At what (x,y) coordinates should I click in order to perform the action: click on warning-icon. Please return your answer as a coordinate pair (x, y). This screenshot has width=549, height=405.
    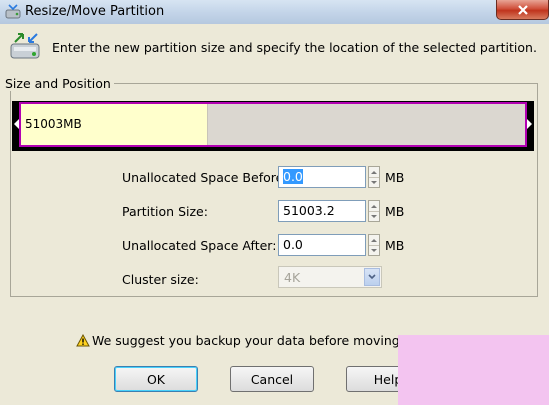
    Looking at the image, I should click on (83, 340).